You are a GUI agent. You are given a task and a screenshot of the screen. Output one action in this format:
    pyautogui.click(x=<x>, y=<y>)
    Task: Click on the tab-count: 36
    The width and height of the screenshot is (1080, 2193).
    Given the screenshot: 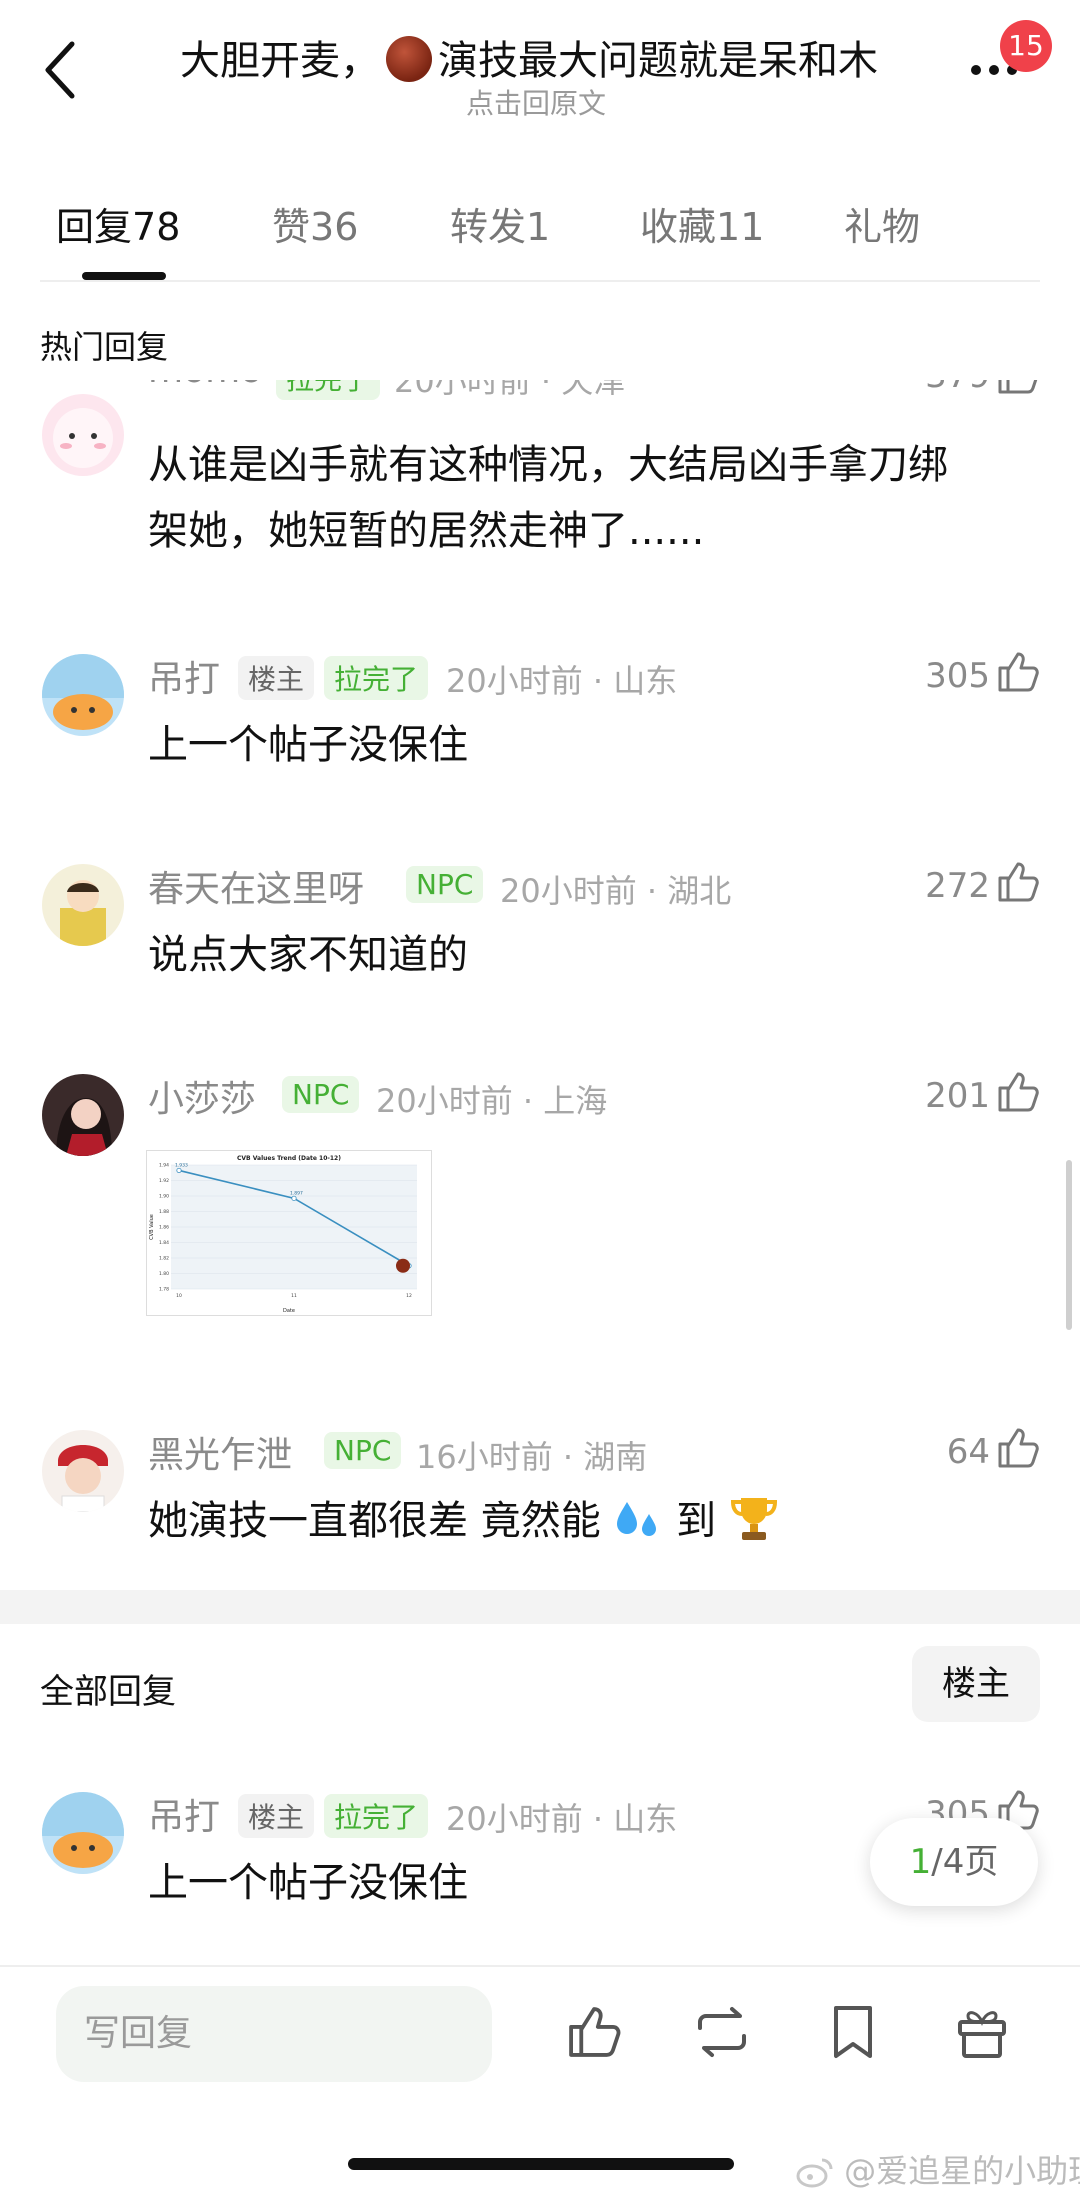 What is the action you would take?
    pyautogui.click(x=334, y=227)
    